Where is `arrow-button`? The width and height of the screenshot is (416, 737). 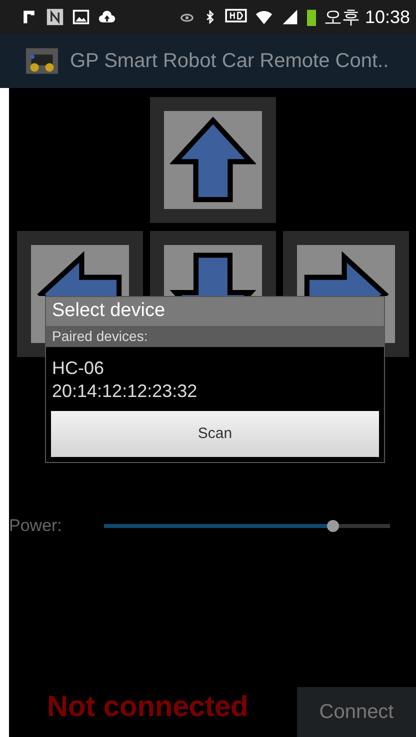
arrow-button is located at coordinates (213, 160).